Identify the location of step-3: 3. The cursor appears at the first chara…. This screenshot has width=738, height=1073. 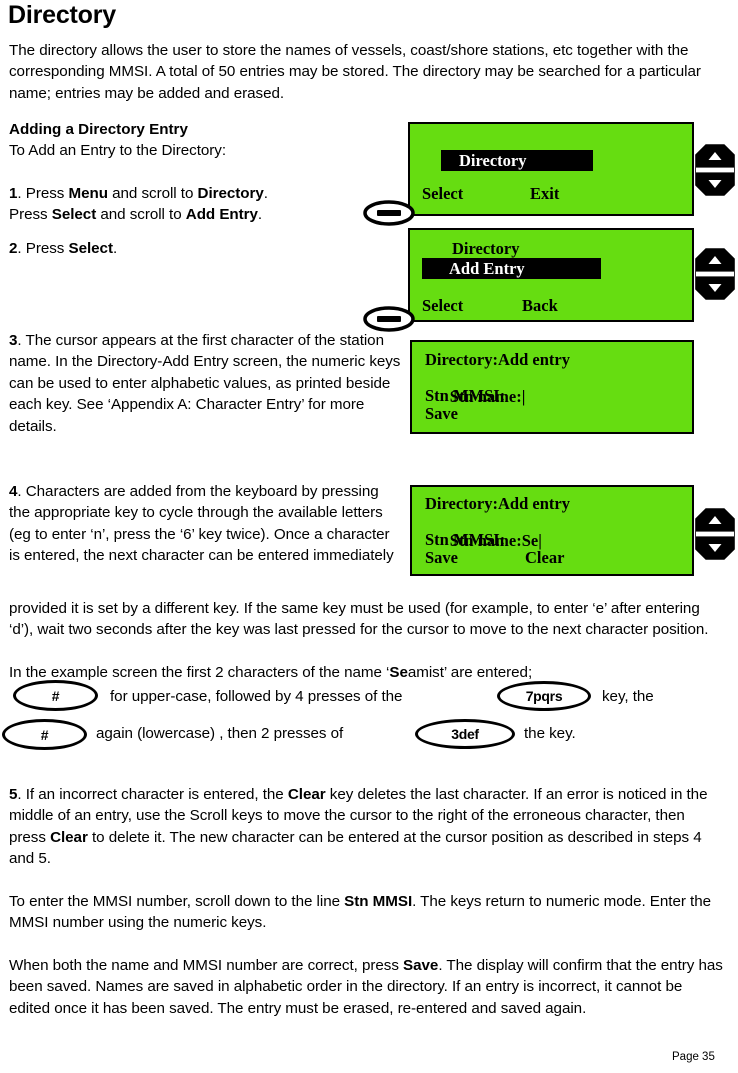
(205, 383).